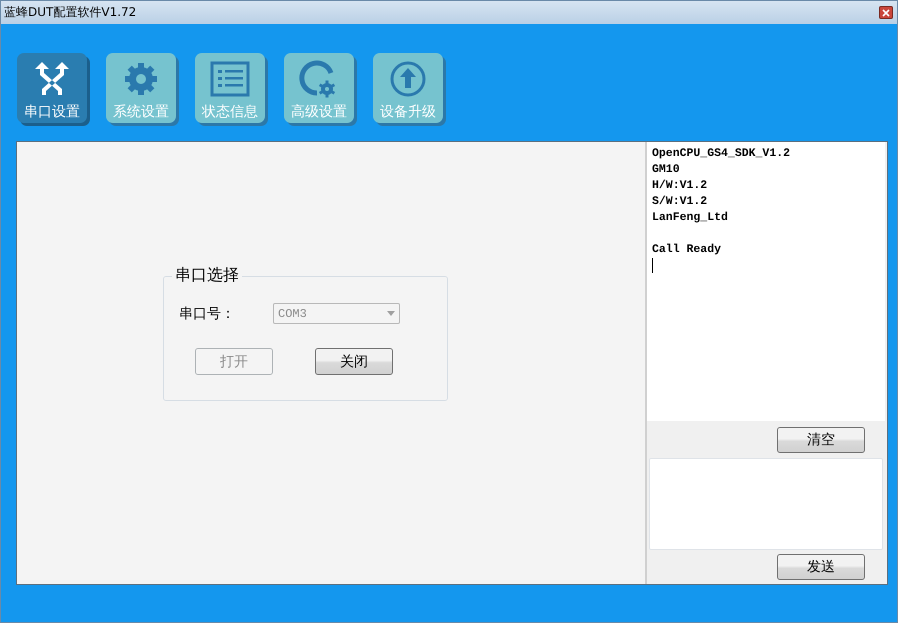 This screenshot has height=623, width=898. Describe the element at coordinates (391, 313) in the screenshot. I see `caret-icon` at that location.